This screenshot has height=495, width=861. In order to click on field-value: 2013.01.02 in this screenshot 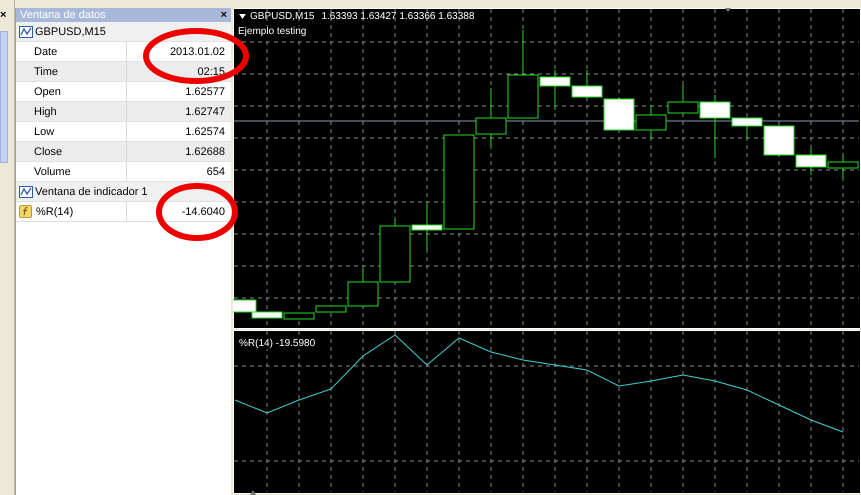, I will do `click(197, 52)`.